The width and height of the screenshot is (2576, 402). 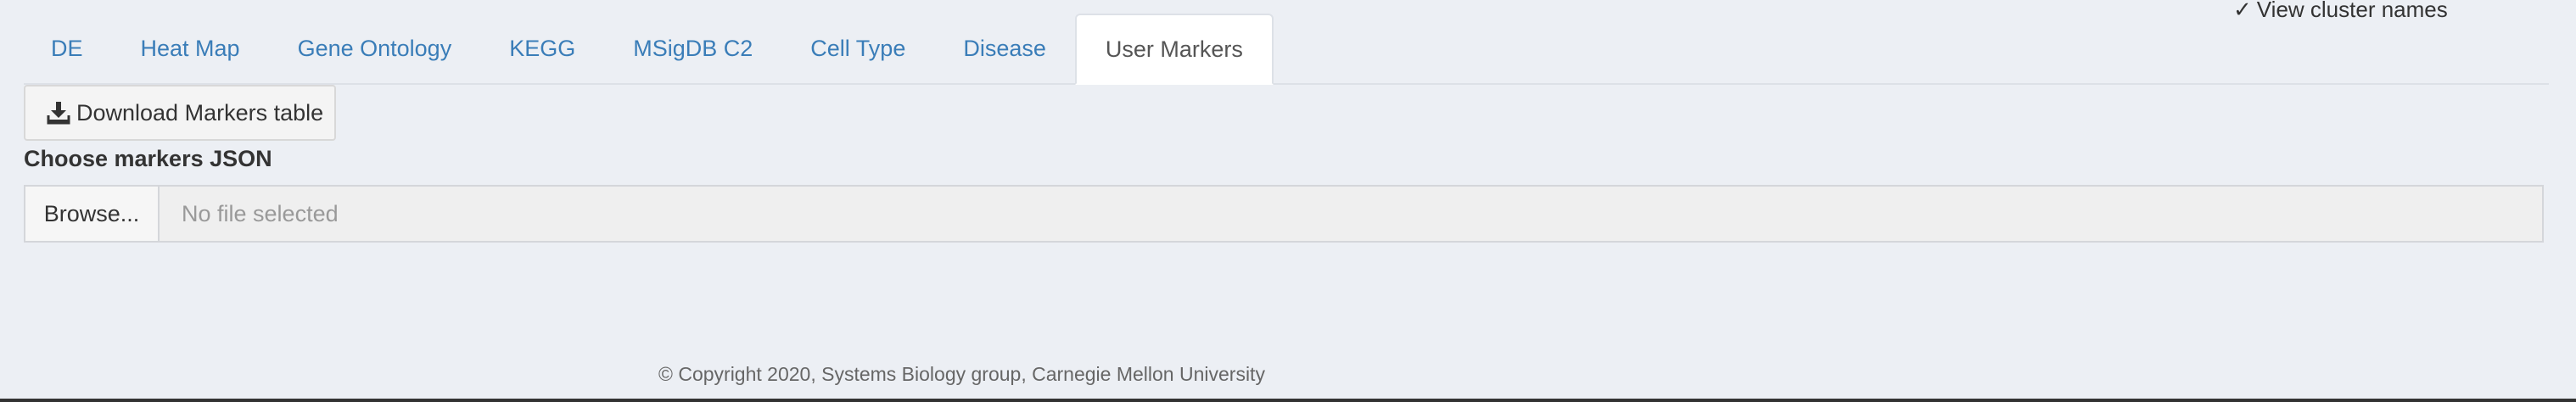 I want to click on tab-heat-map: Heat Map, so click(x=190, y=48).